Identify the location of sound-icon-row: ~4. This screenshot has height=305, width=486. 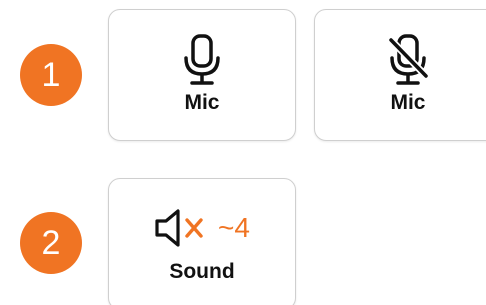
(202, 228).